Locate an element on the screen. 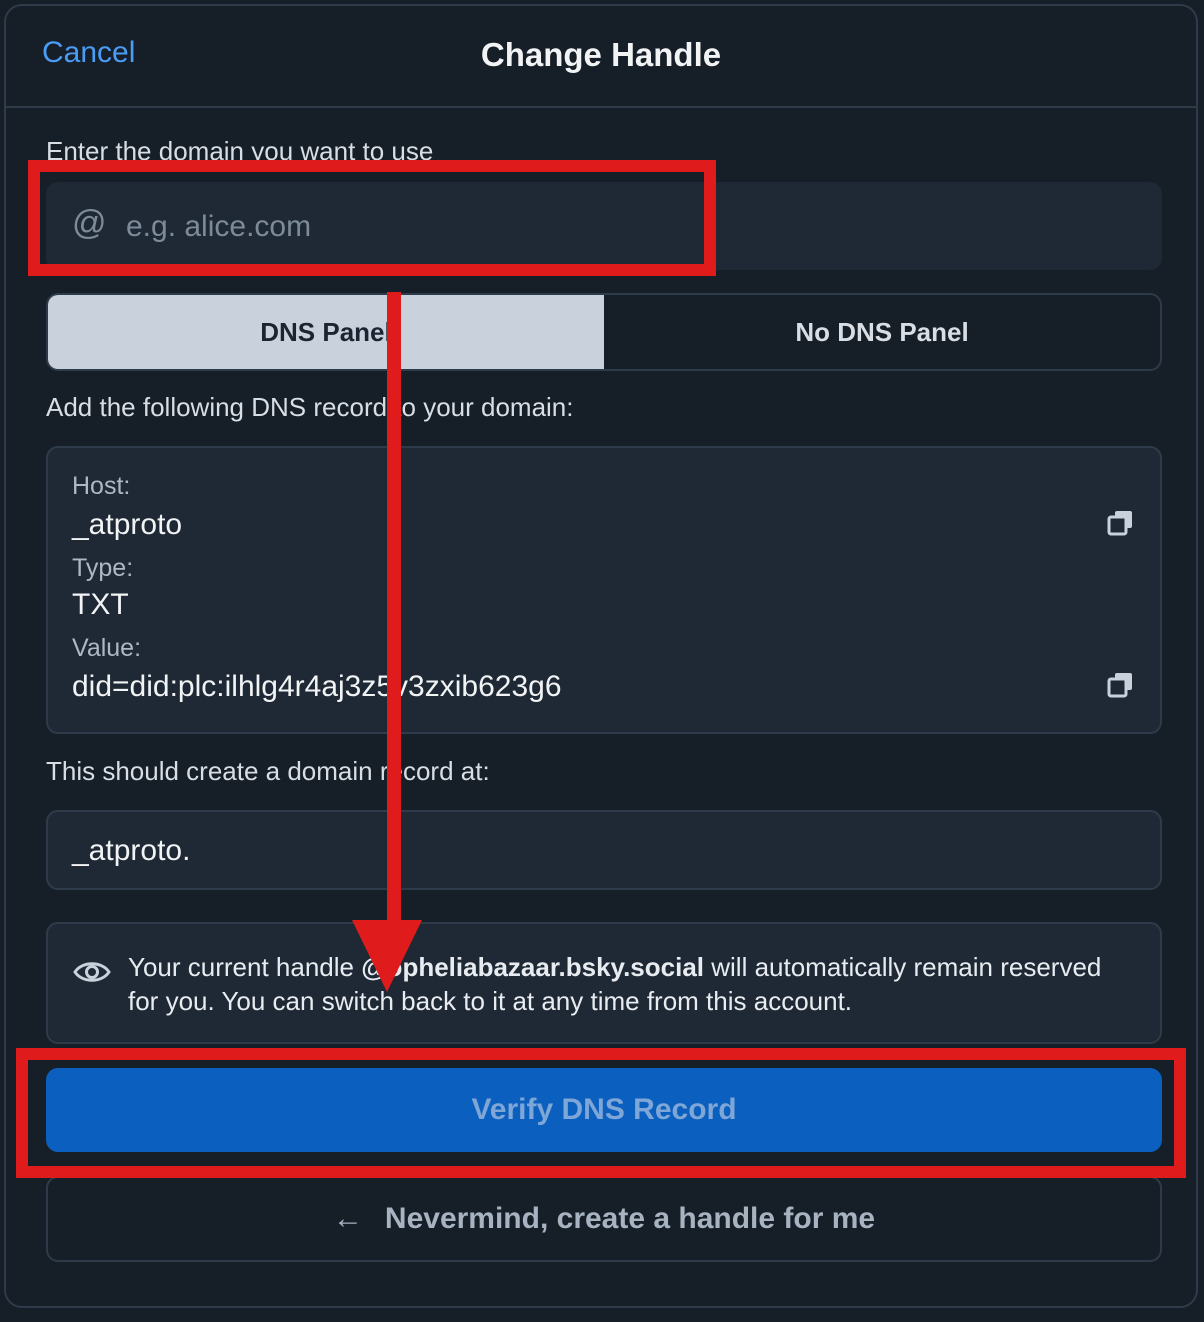 This screenshot has height=1322, width=1204. verify-dns-button: Verify DNS Record is located at coordinates (604, 1110).